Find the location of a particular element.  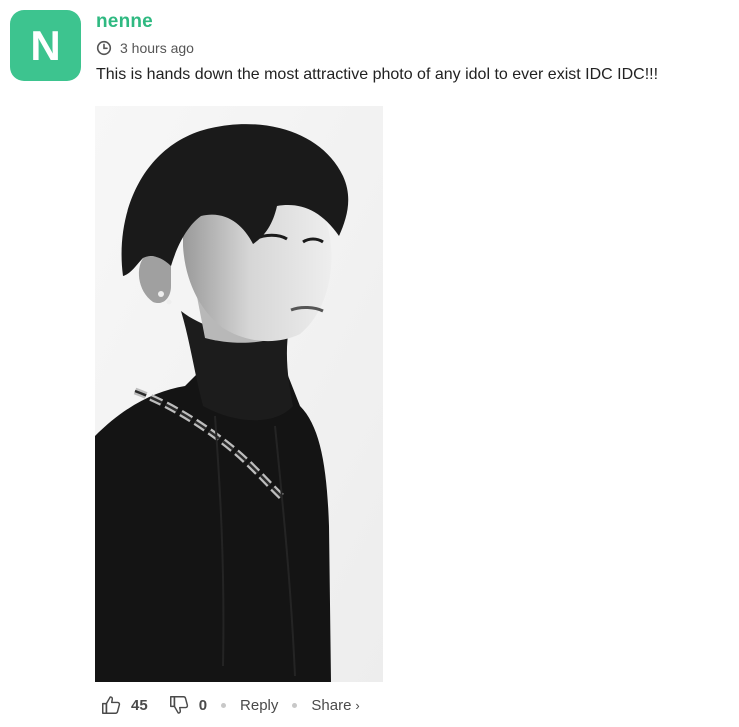

thumbs-down-icon is located at coordinates (178, 705).